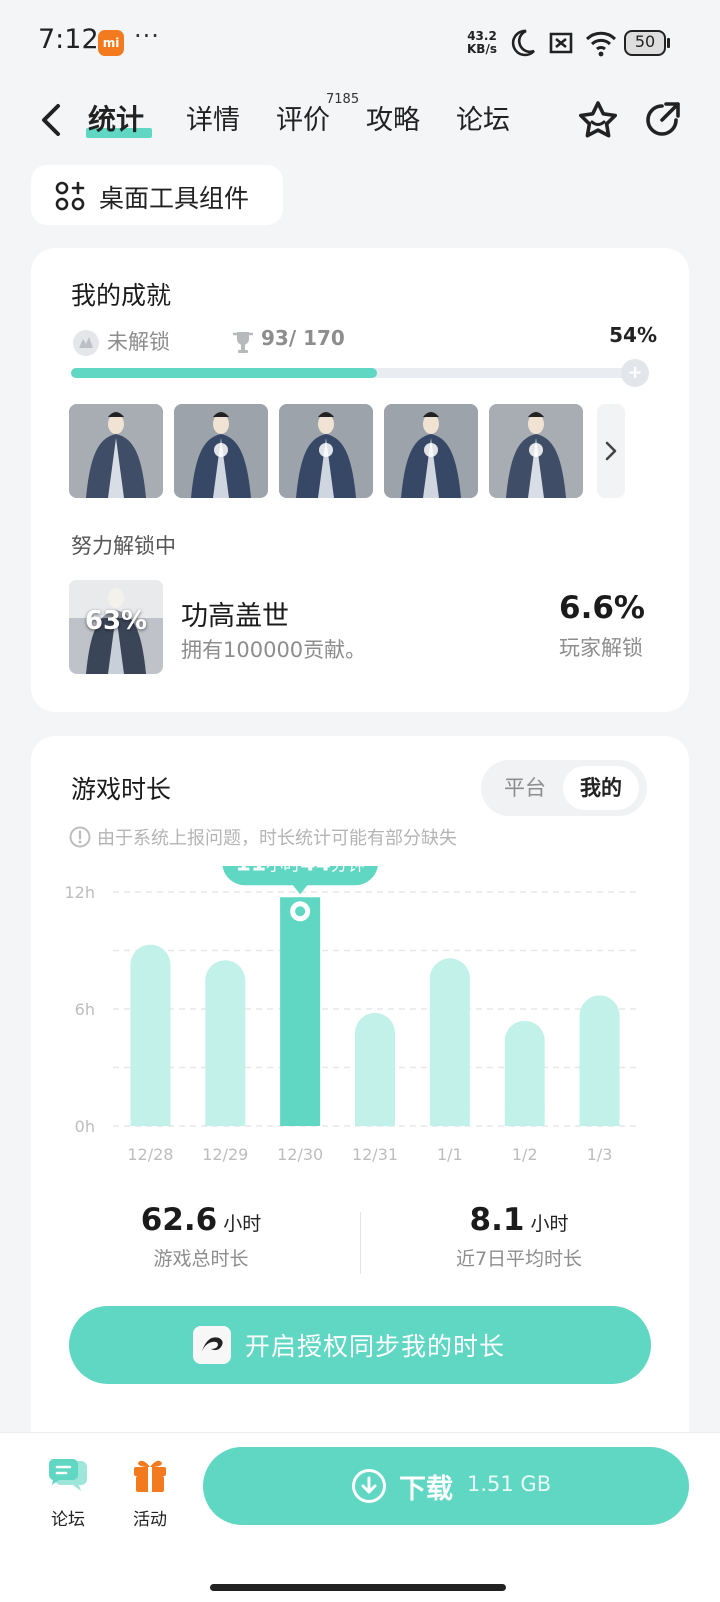  Describe the element at coordinates (525, 788) in the screenshot. I see `toggle-platform: 平台` at that location.